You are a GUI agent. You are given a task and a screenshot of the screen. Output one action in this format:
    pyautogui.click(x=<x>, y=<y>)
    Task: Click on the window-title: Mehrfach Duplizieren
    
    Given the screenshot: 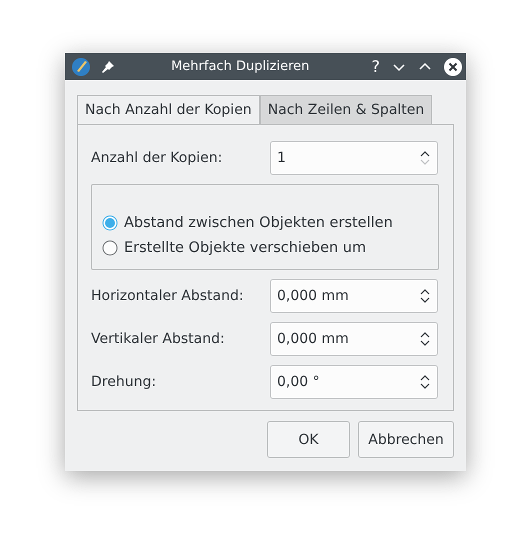 What is the action you would take?
    pyautogui.click(x=240, y=66)
    